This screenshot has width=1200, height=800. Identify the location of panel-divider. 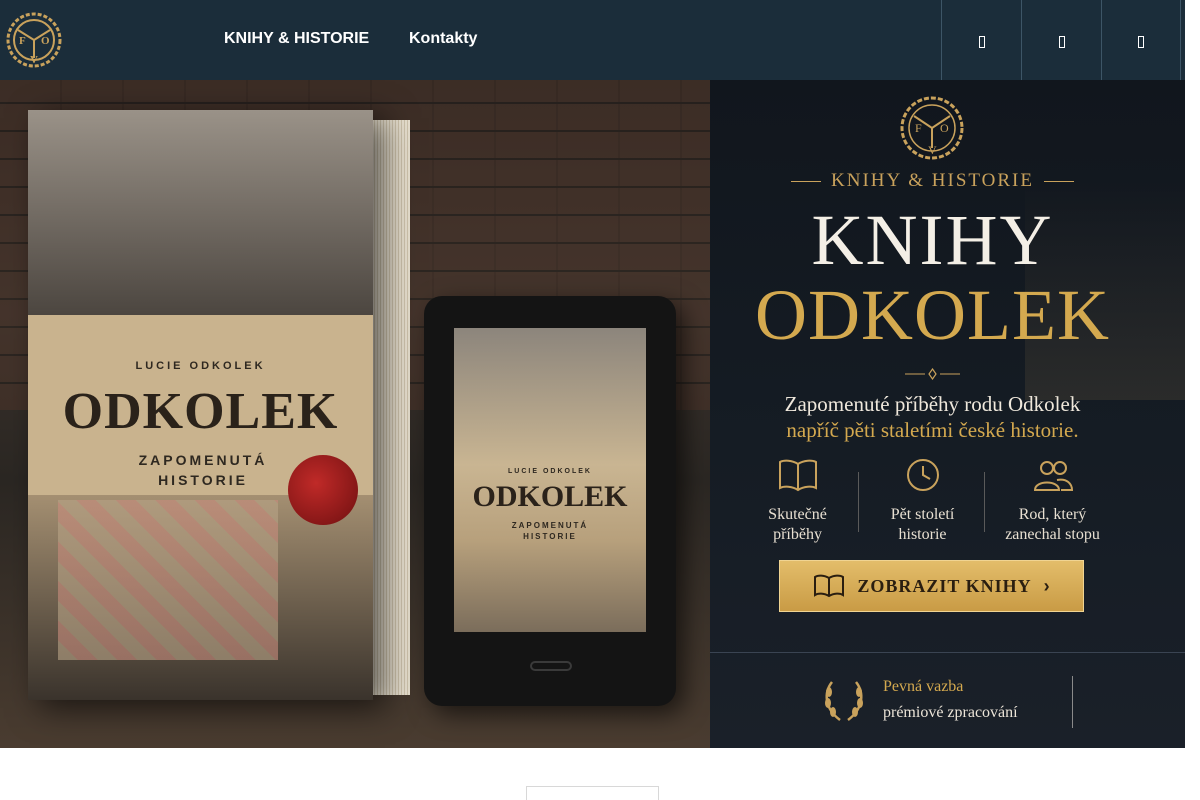
(947, 652).